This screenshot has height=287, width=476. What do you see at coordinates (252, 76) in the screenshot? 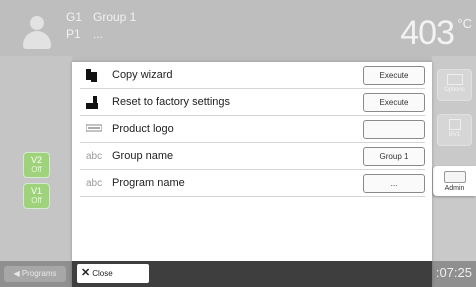
I see `row-copy-wizard: Copy wizard Execute` at bounding box center [252, 76].